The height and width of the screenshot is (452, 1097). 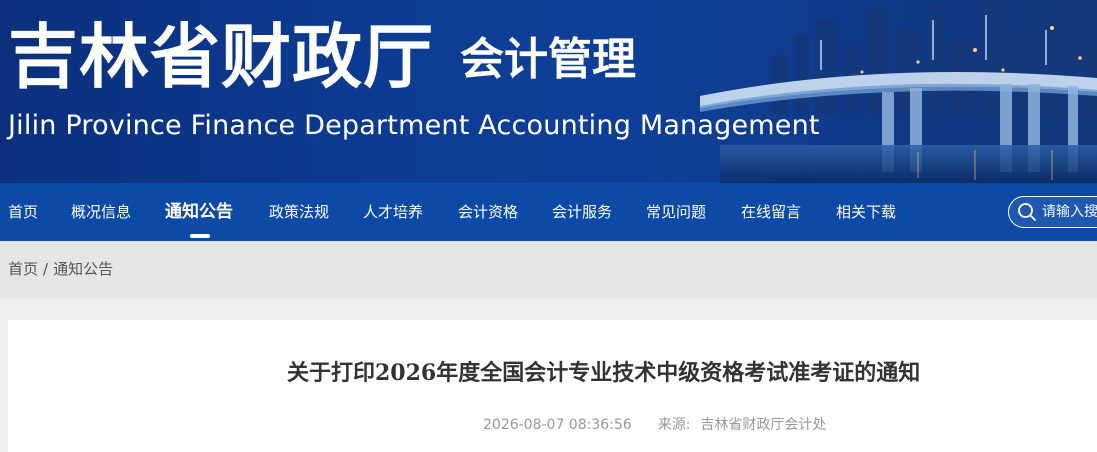 What do you see at coordinates (557, 425) in the screenshot?
I see `article-datetime: 2026-08-07 08:36:56` at bounding box center [557, 425].